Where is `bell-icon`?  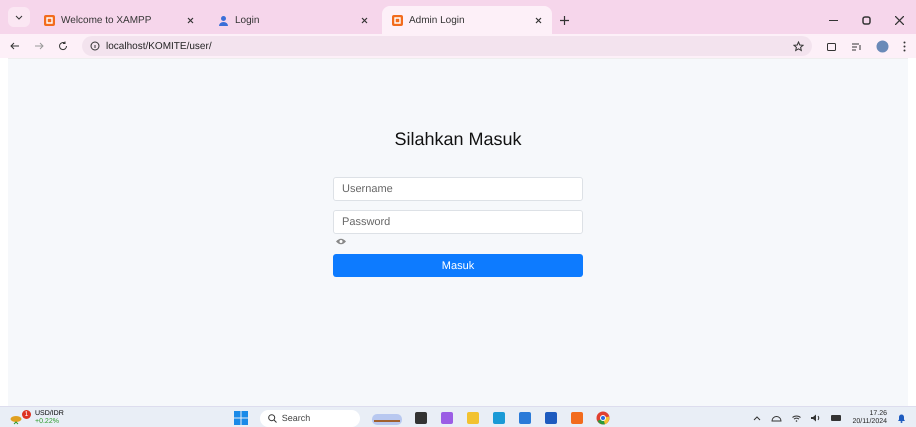
bell-icon is located at coordinates (901, 418).